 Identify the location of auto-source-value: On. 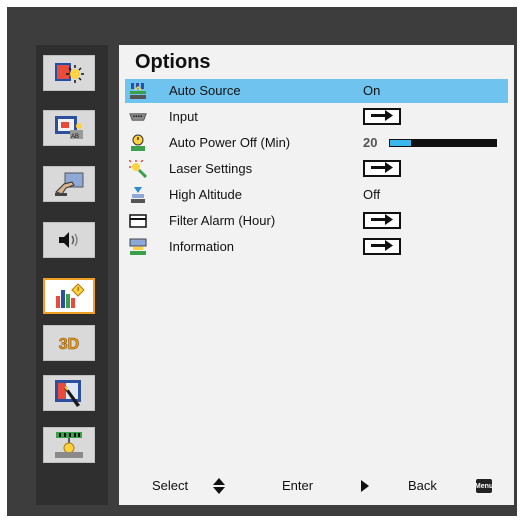
(372, 90).